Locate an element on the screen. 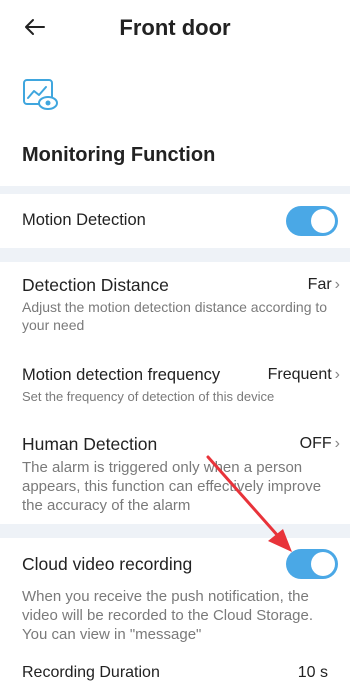  cloud-recording-label: Cloud video recording is located at coordinates (107, 564).